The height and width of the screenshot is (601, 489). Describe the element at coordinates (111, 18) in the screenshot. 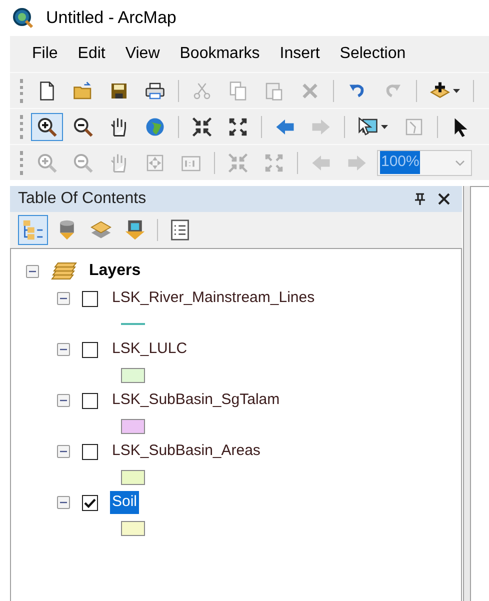

I see `window-title: Untitled - ArcMap` at that location.